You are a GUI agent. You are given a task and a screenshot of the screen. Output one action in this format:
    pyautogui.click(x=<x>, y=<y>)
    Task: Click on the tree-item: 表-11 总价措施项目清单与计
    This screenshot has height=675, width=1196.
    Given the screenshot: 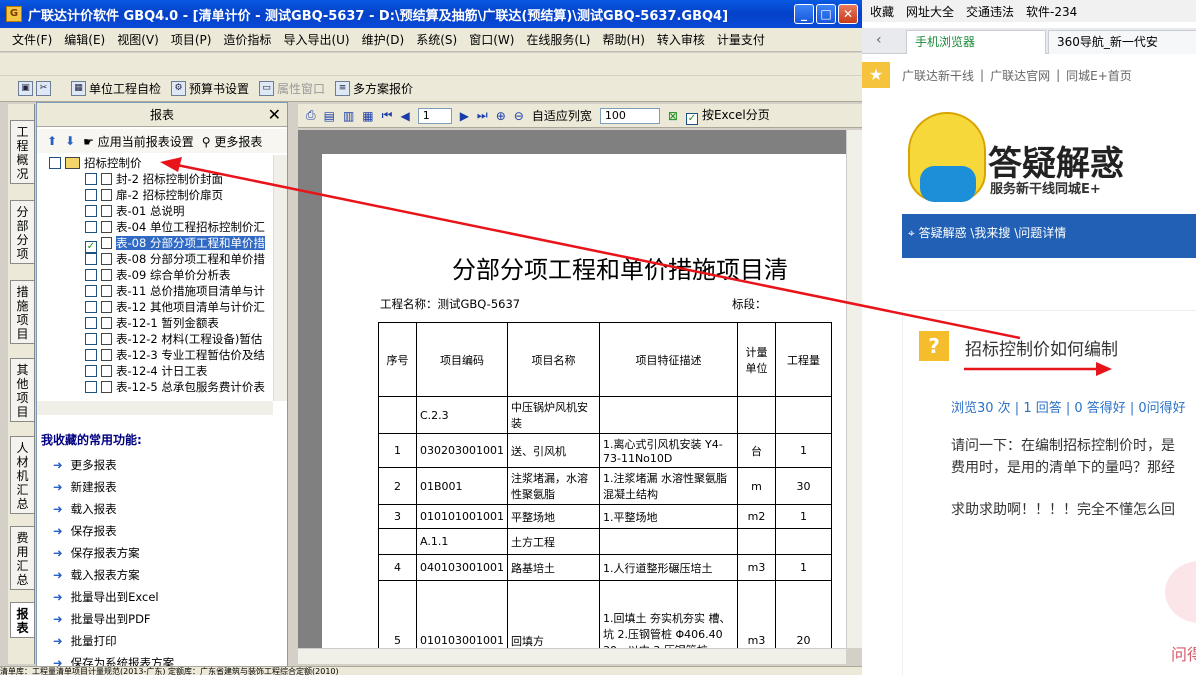 What is the action you would take?
    pyautogui.click(x=175, y=291)
    